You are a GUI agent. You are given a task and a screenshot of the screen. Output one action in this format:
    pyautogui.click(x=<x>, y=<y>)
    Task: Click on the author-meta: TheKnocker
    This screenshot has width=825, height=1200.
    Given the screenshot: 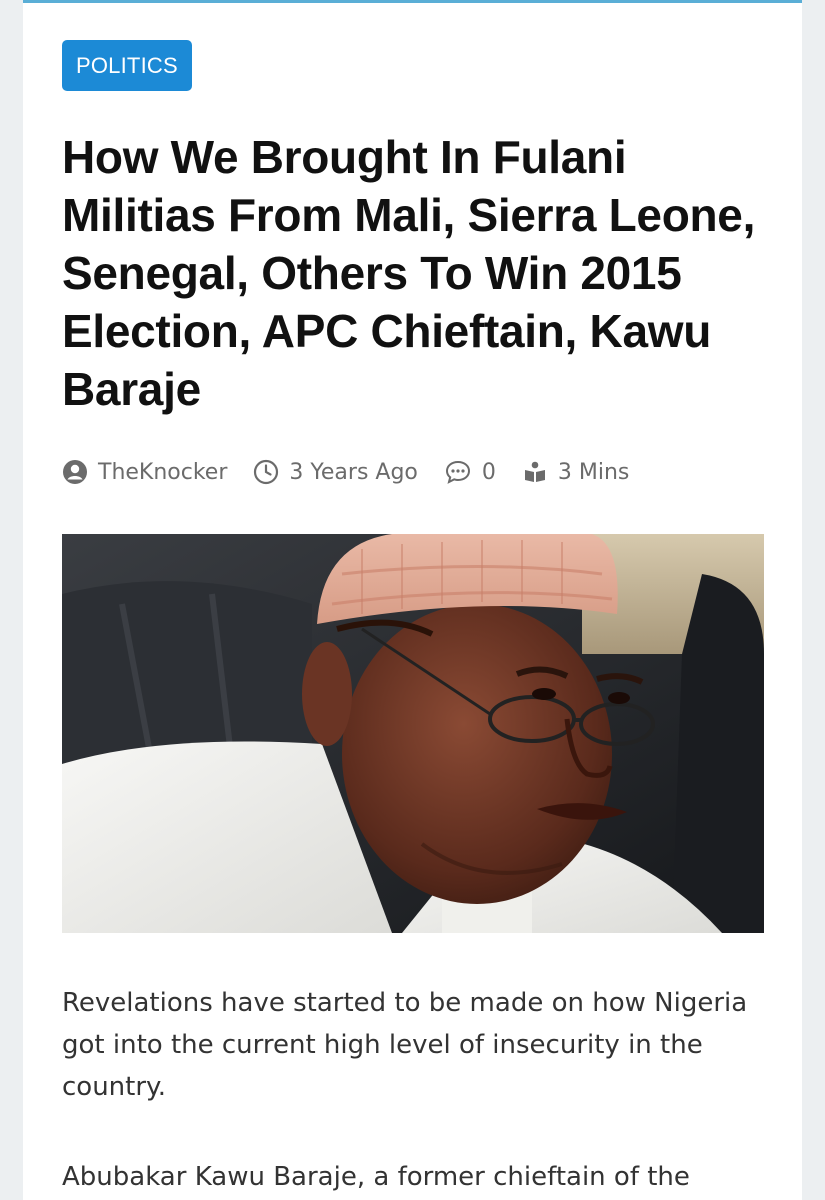 What is the action you would take?
    pyautogui.click(x=144, y=472)
    